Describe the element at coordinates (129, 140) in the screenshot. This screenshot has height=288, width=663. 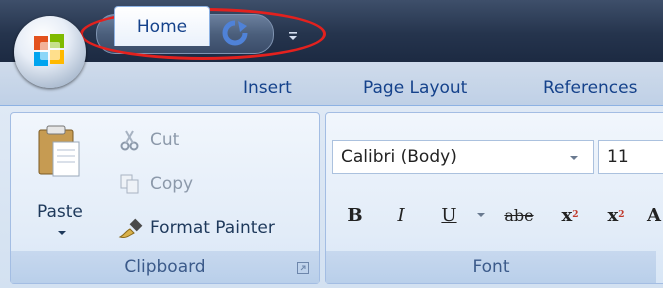
I see `scissors-icon` at that location.